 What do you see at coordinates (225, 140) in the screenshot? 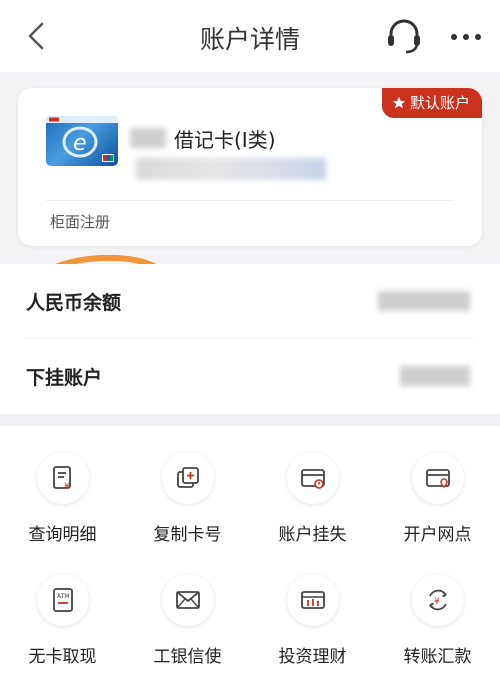
I see `card-type-label: 借记卡(I类)` at bounding box center [225, 140].